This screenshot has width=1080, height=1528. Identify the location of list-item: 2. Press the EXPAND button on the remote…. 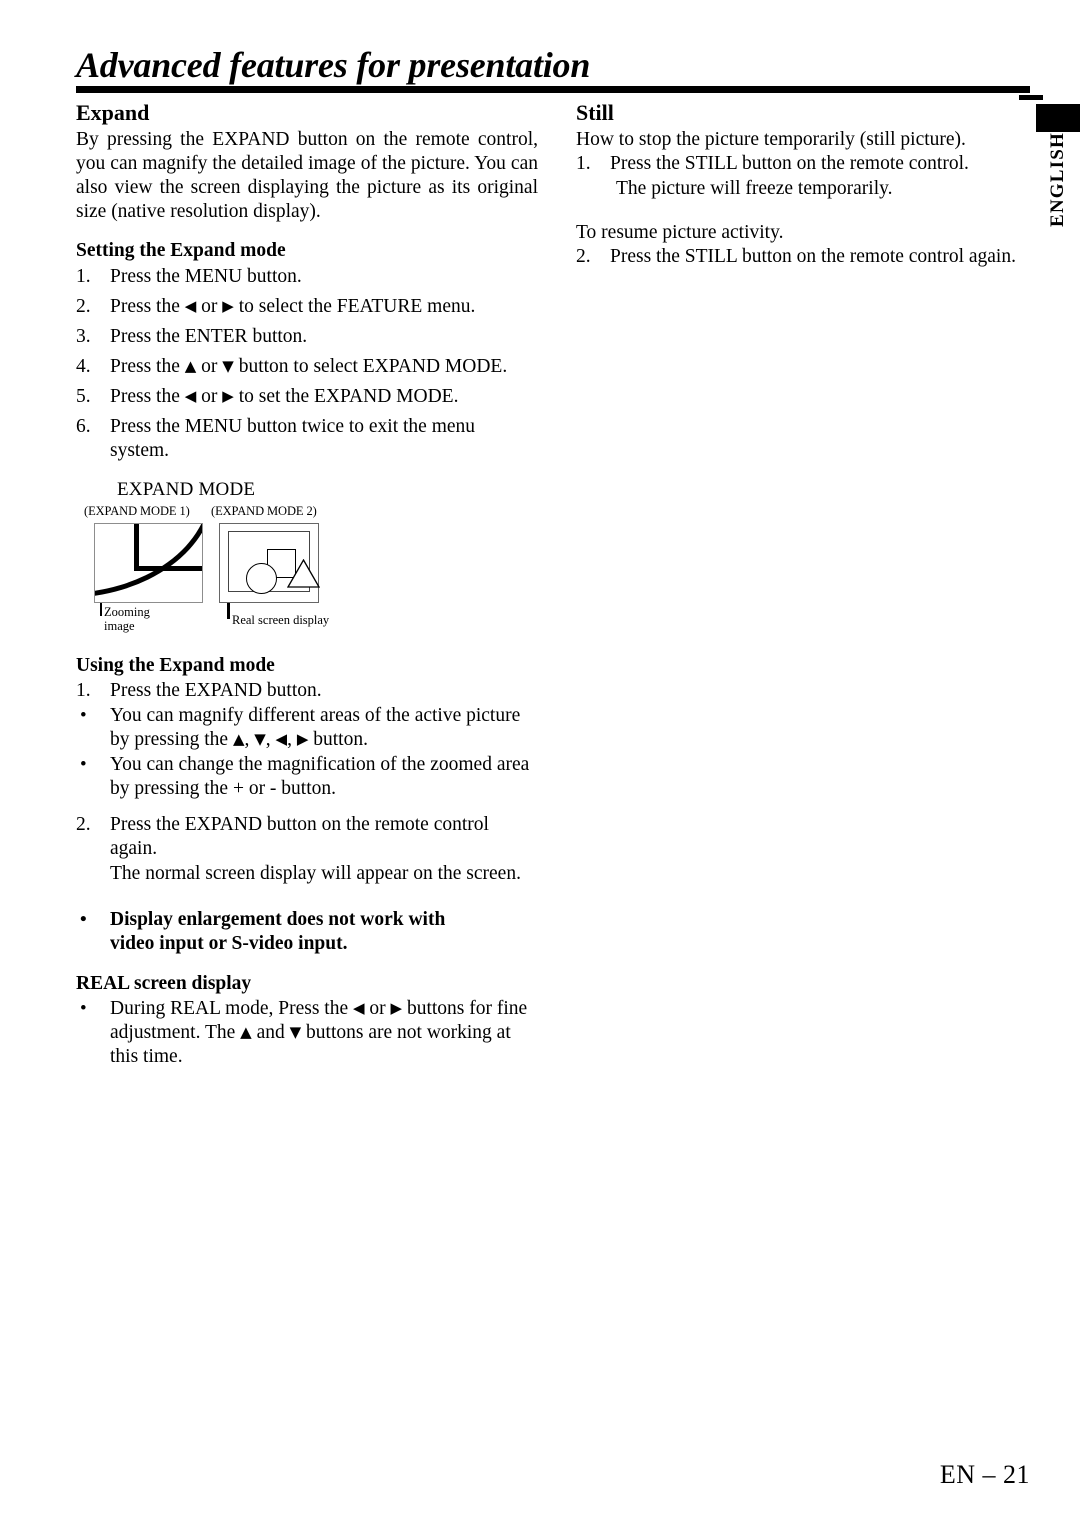
(307, 837).